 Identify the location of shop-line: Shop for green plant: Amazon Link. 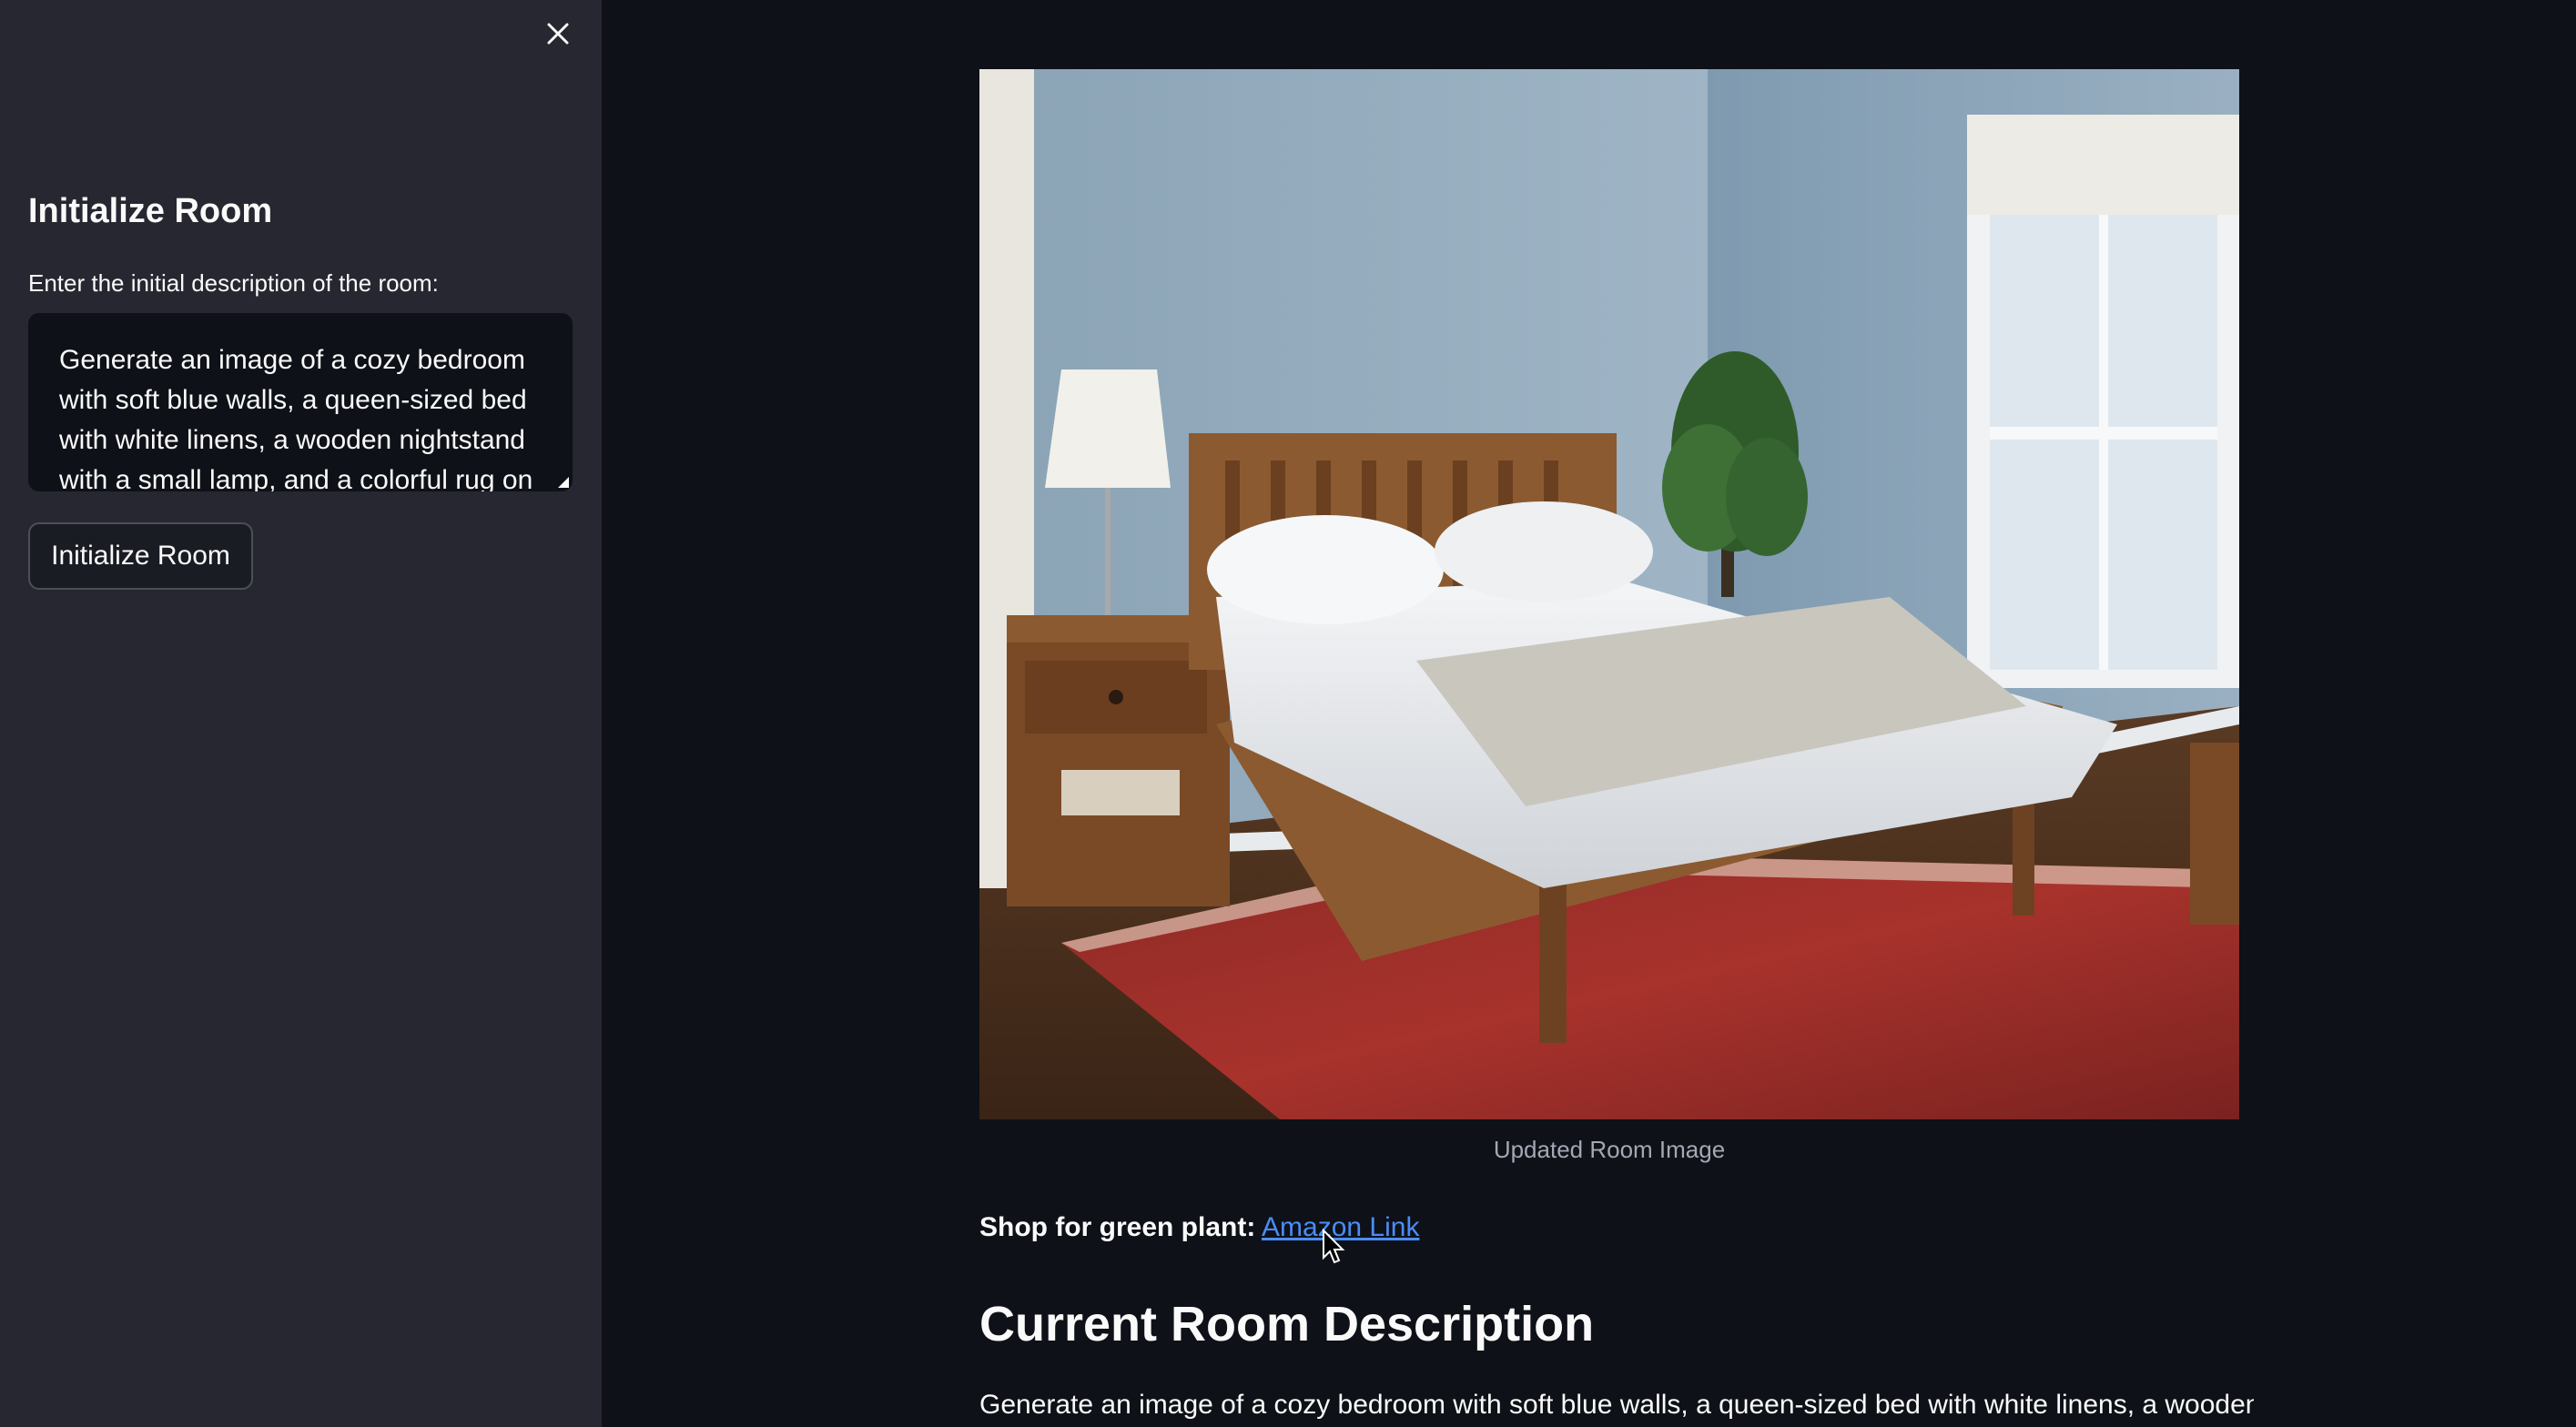
(1199, 1227).